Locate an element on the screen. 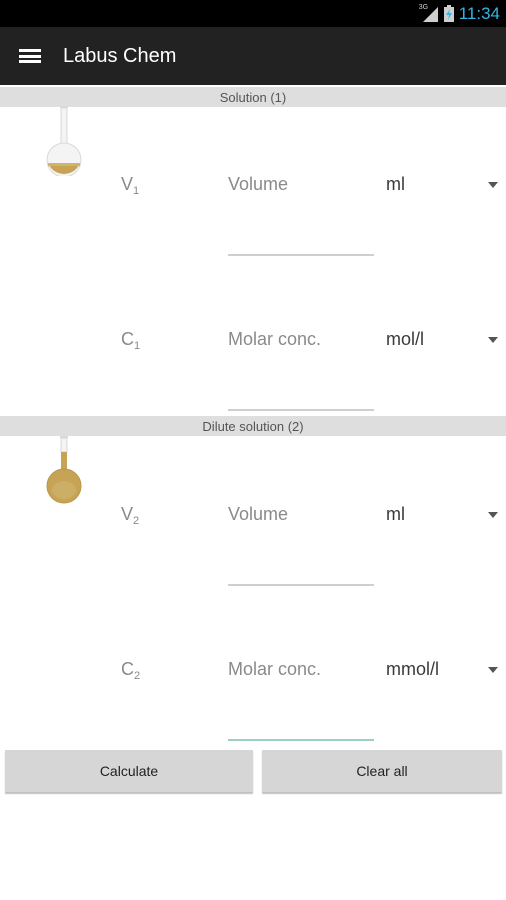  action-bar: Labus Chem is located at coordinates (253, 56).